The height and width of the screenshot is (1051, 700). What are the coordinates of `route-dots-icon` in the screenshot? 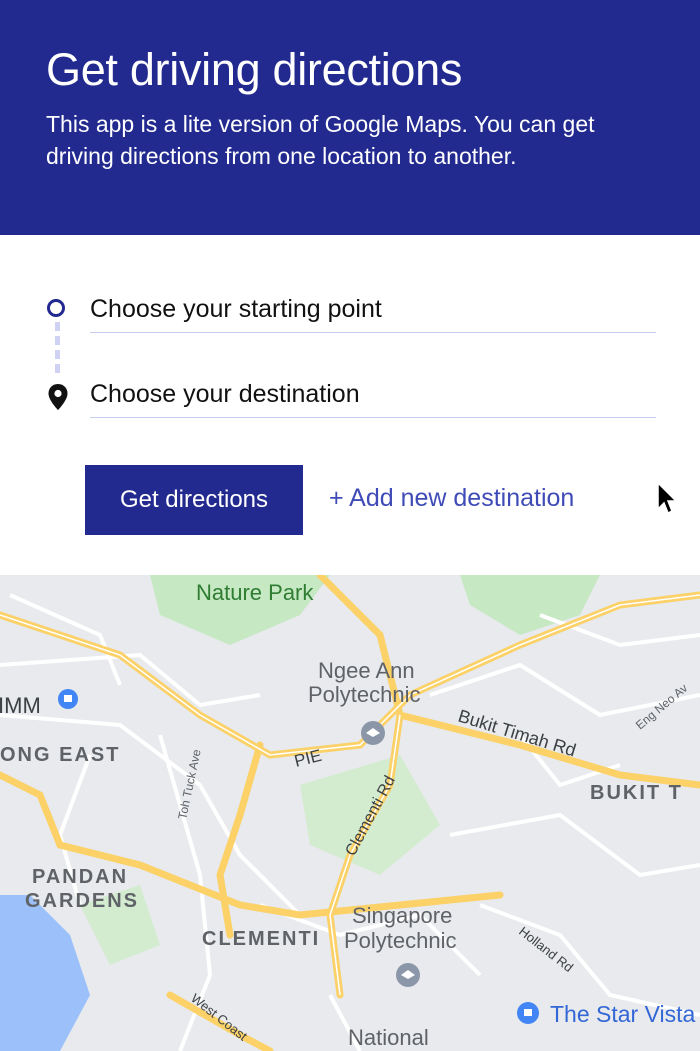 It's located at (57, 350).